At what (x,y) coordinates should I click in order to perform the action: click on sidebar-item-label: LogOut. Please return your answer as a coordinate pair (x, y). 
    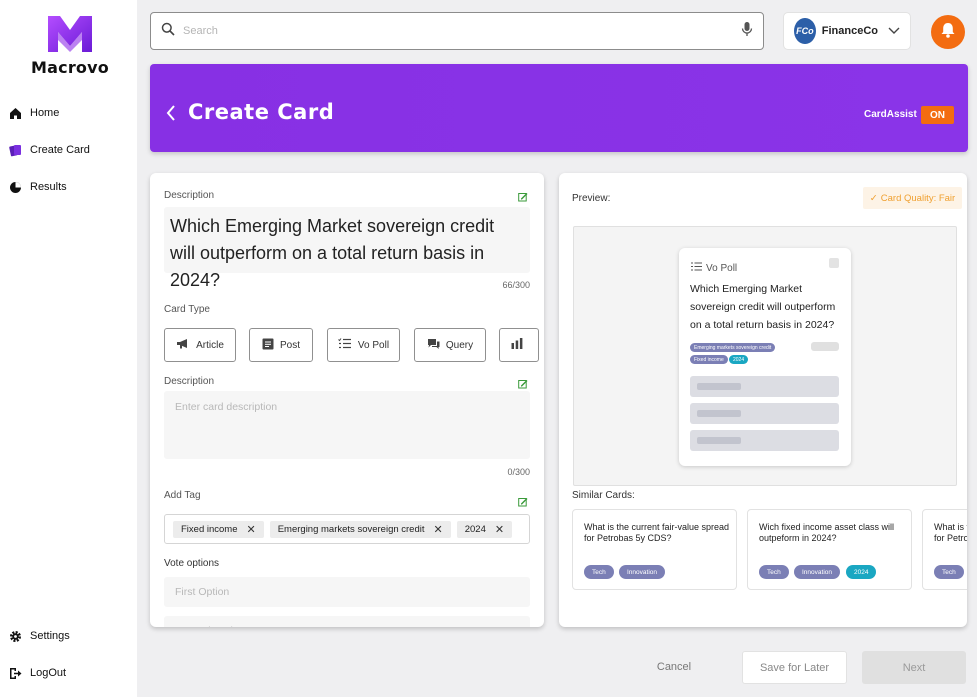
    Looking at the image, I should click on (48, 673).